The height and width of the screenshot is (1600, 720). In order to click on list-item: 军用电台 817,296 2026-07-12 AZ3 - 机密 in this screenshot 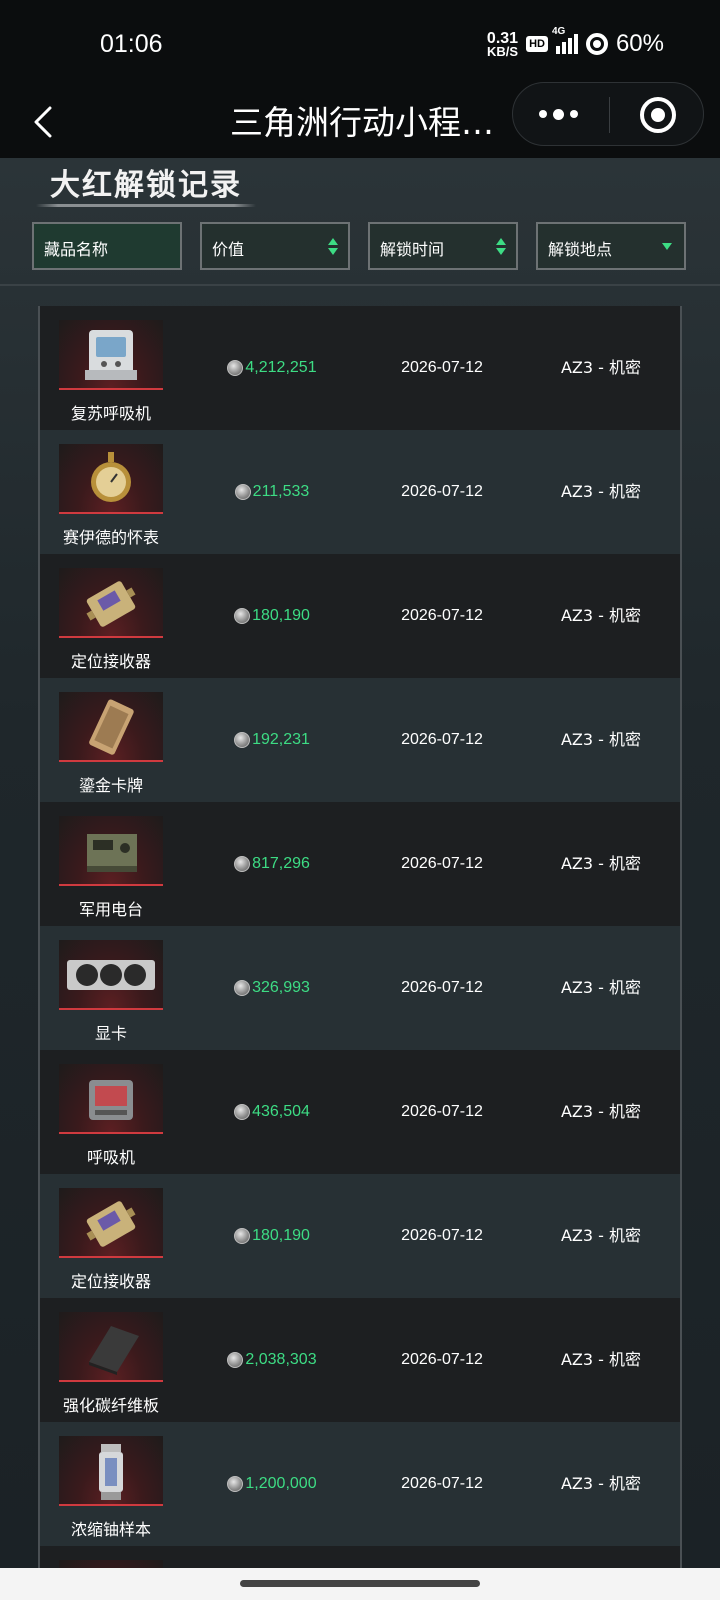, I will do `click(360, 864)`.